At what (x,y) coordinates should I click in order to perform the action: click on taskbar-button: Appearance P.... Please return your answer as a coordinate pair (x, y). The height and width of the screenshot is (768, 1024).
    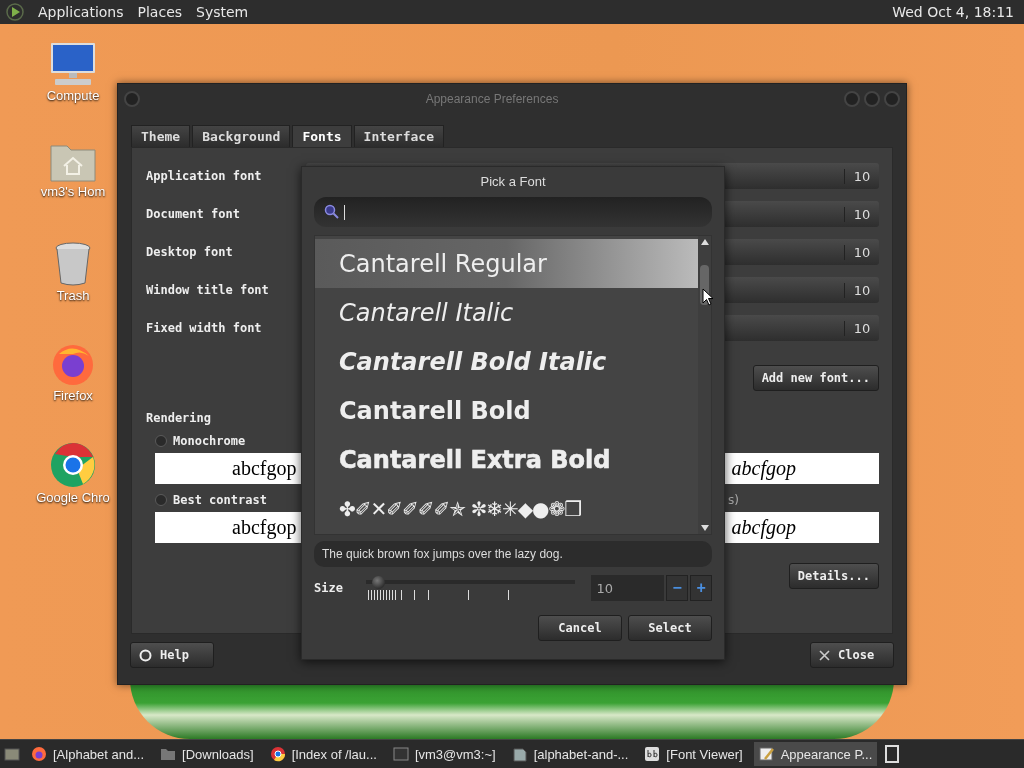
    Looking at the image, I should click on (815, 754).